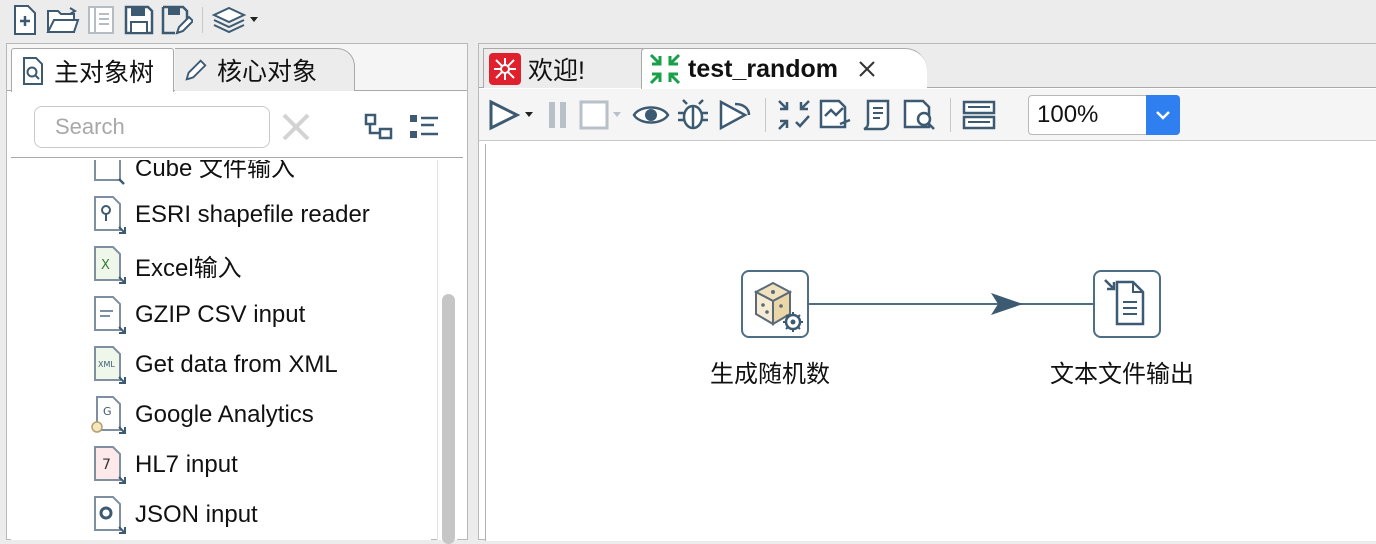 This screenshot has height=544, width=1376. I want to click on tab-main-object-tree: 主对象树, so click(92, 70).